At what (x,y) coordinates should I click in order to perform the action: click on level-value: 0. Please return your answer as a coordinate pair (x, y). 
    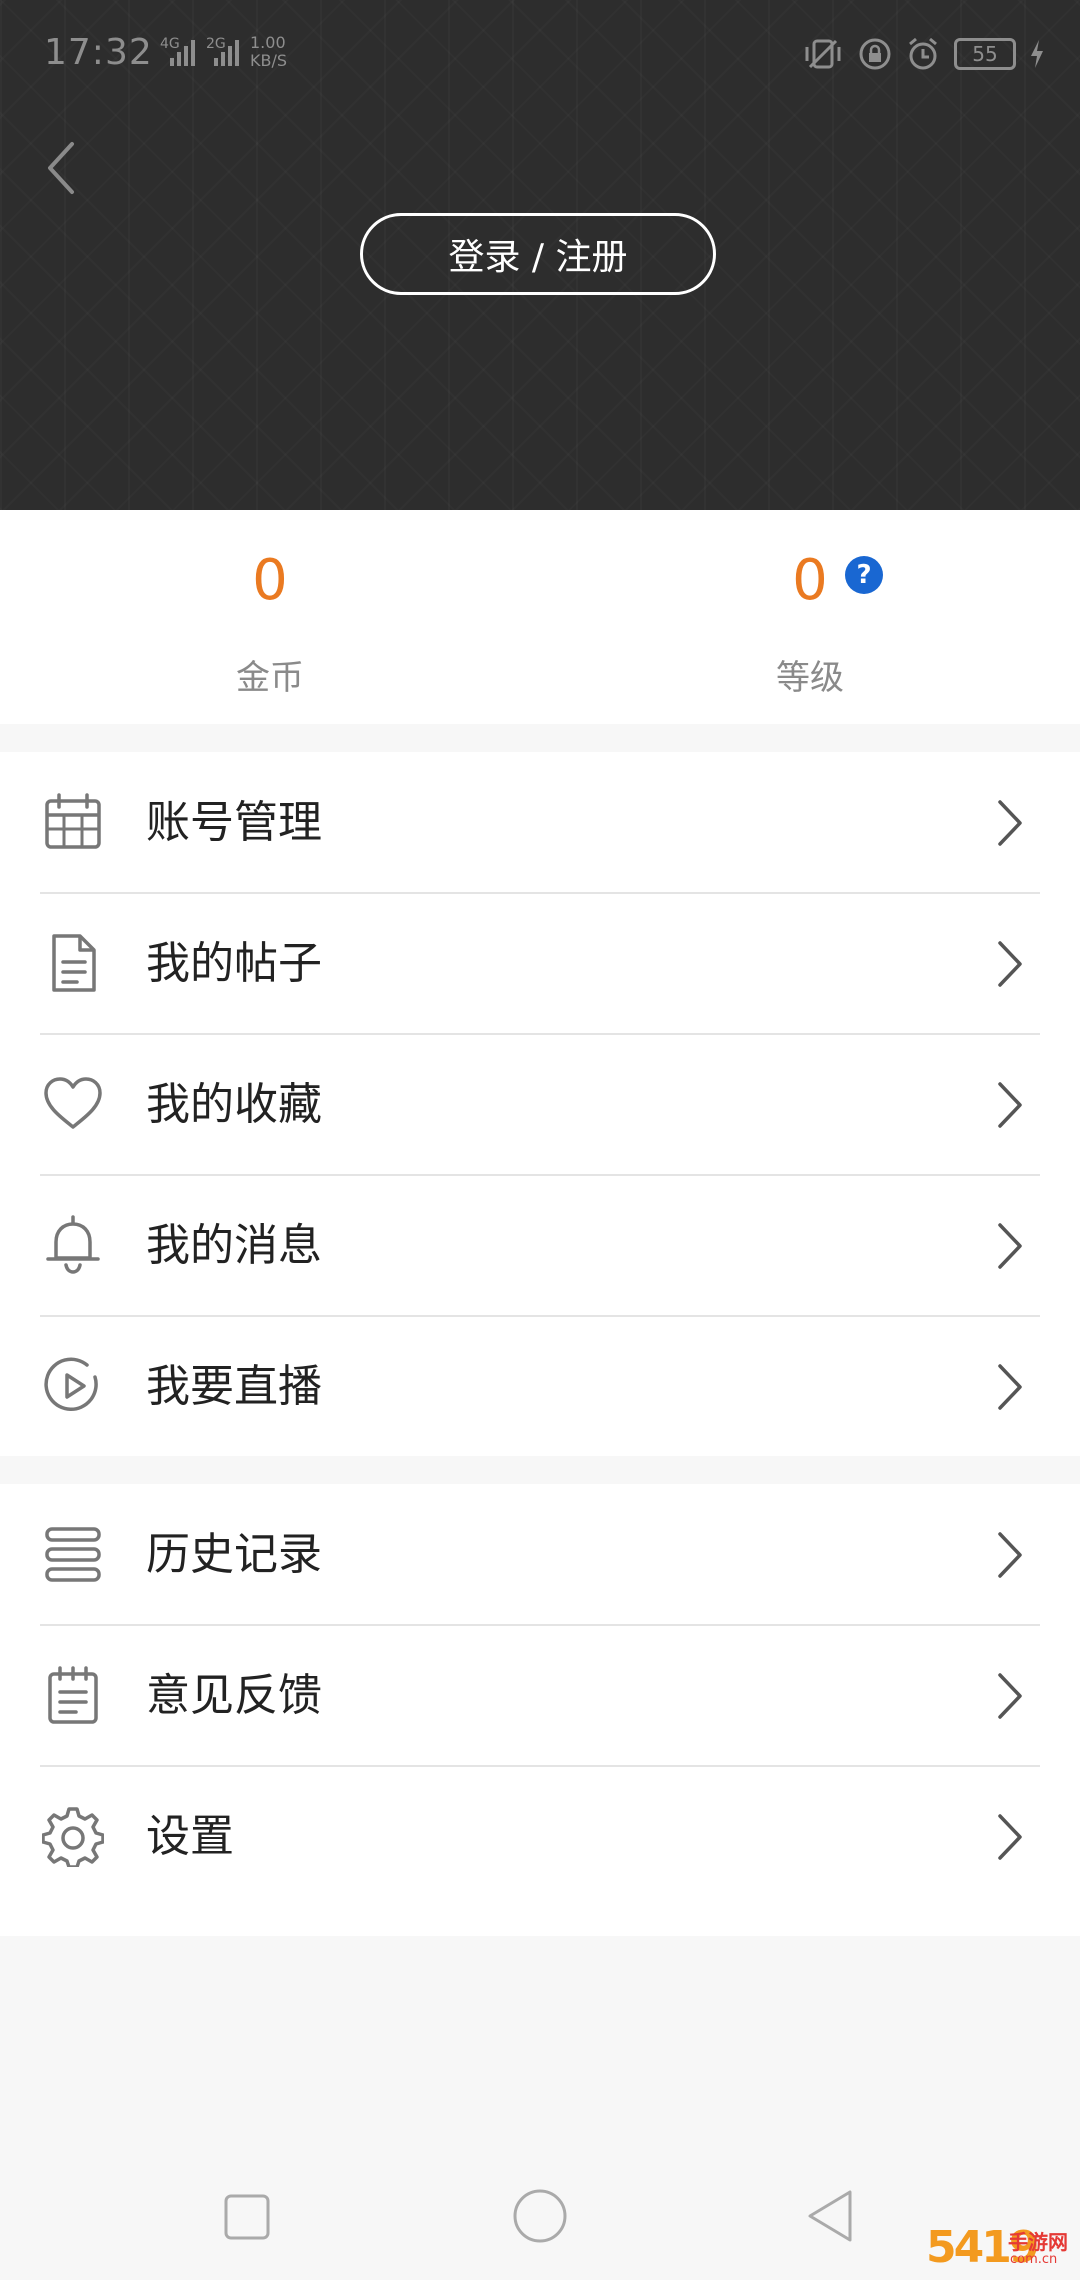
    Looking at the image, I should click on (810, 580).